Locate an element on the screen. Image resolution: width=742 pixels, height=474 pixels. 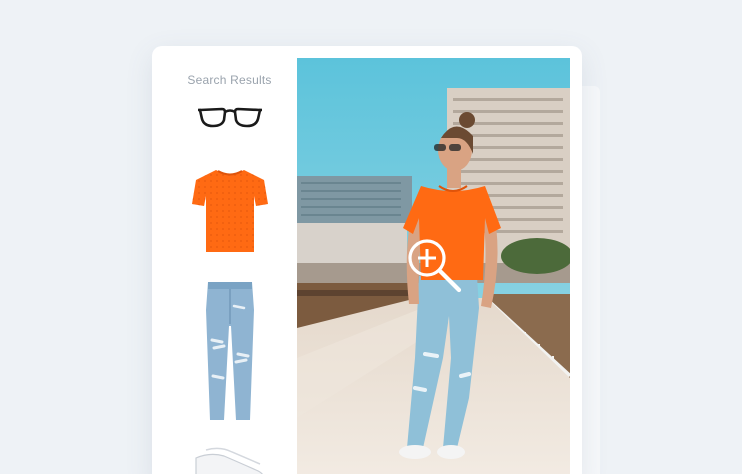
orange-tshirt-icon is located at coordinates (229, 211).